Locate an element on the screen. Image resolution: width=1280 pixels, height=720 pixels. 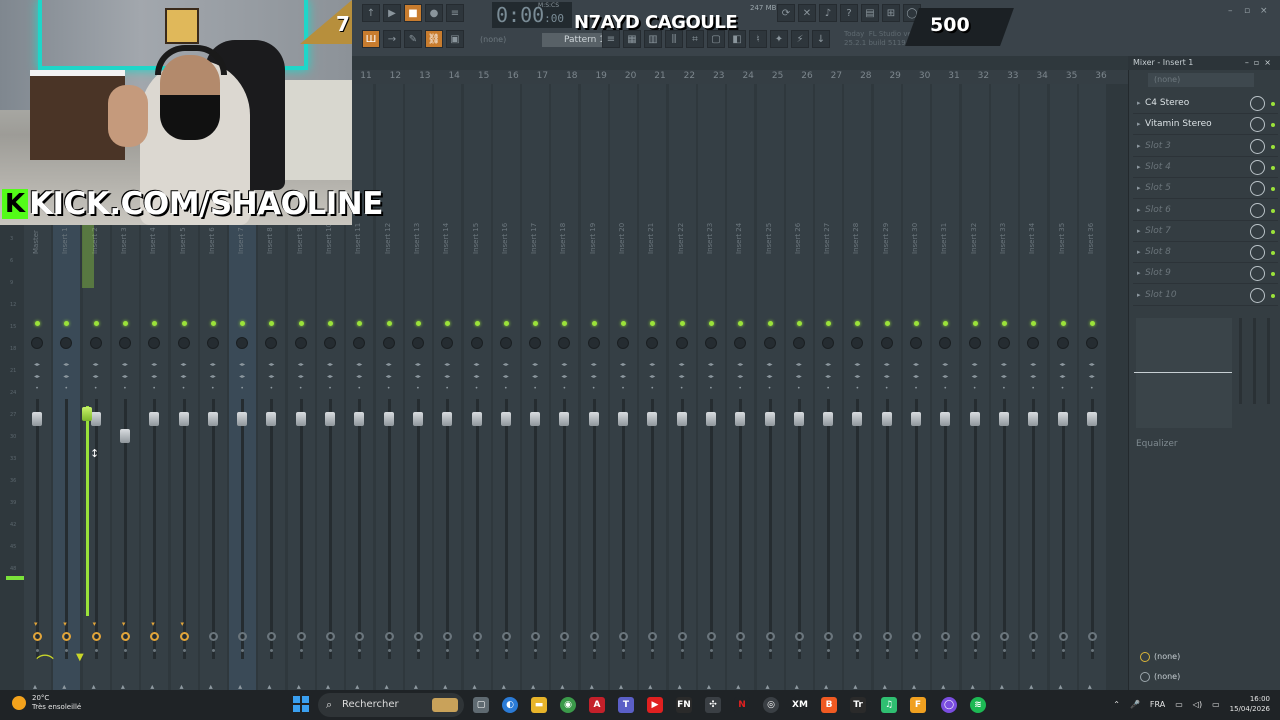
mixer-strip: Insert 16 ◂▸ ◂▸ • ▴ is located at coordinates (506, 387).